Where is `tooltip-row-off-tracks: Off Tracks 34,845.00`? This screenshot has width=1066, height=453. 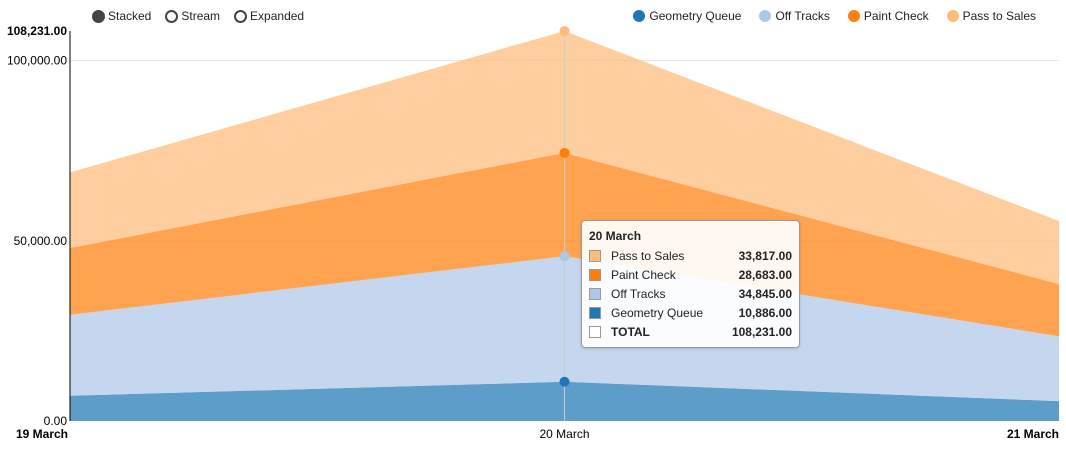
tooltip-row-off-tracks: Off Tracks 34,845.00 is located at coordinates (690, 293).